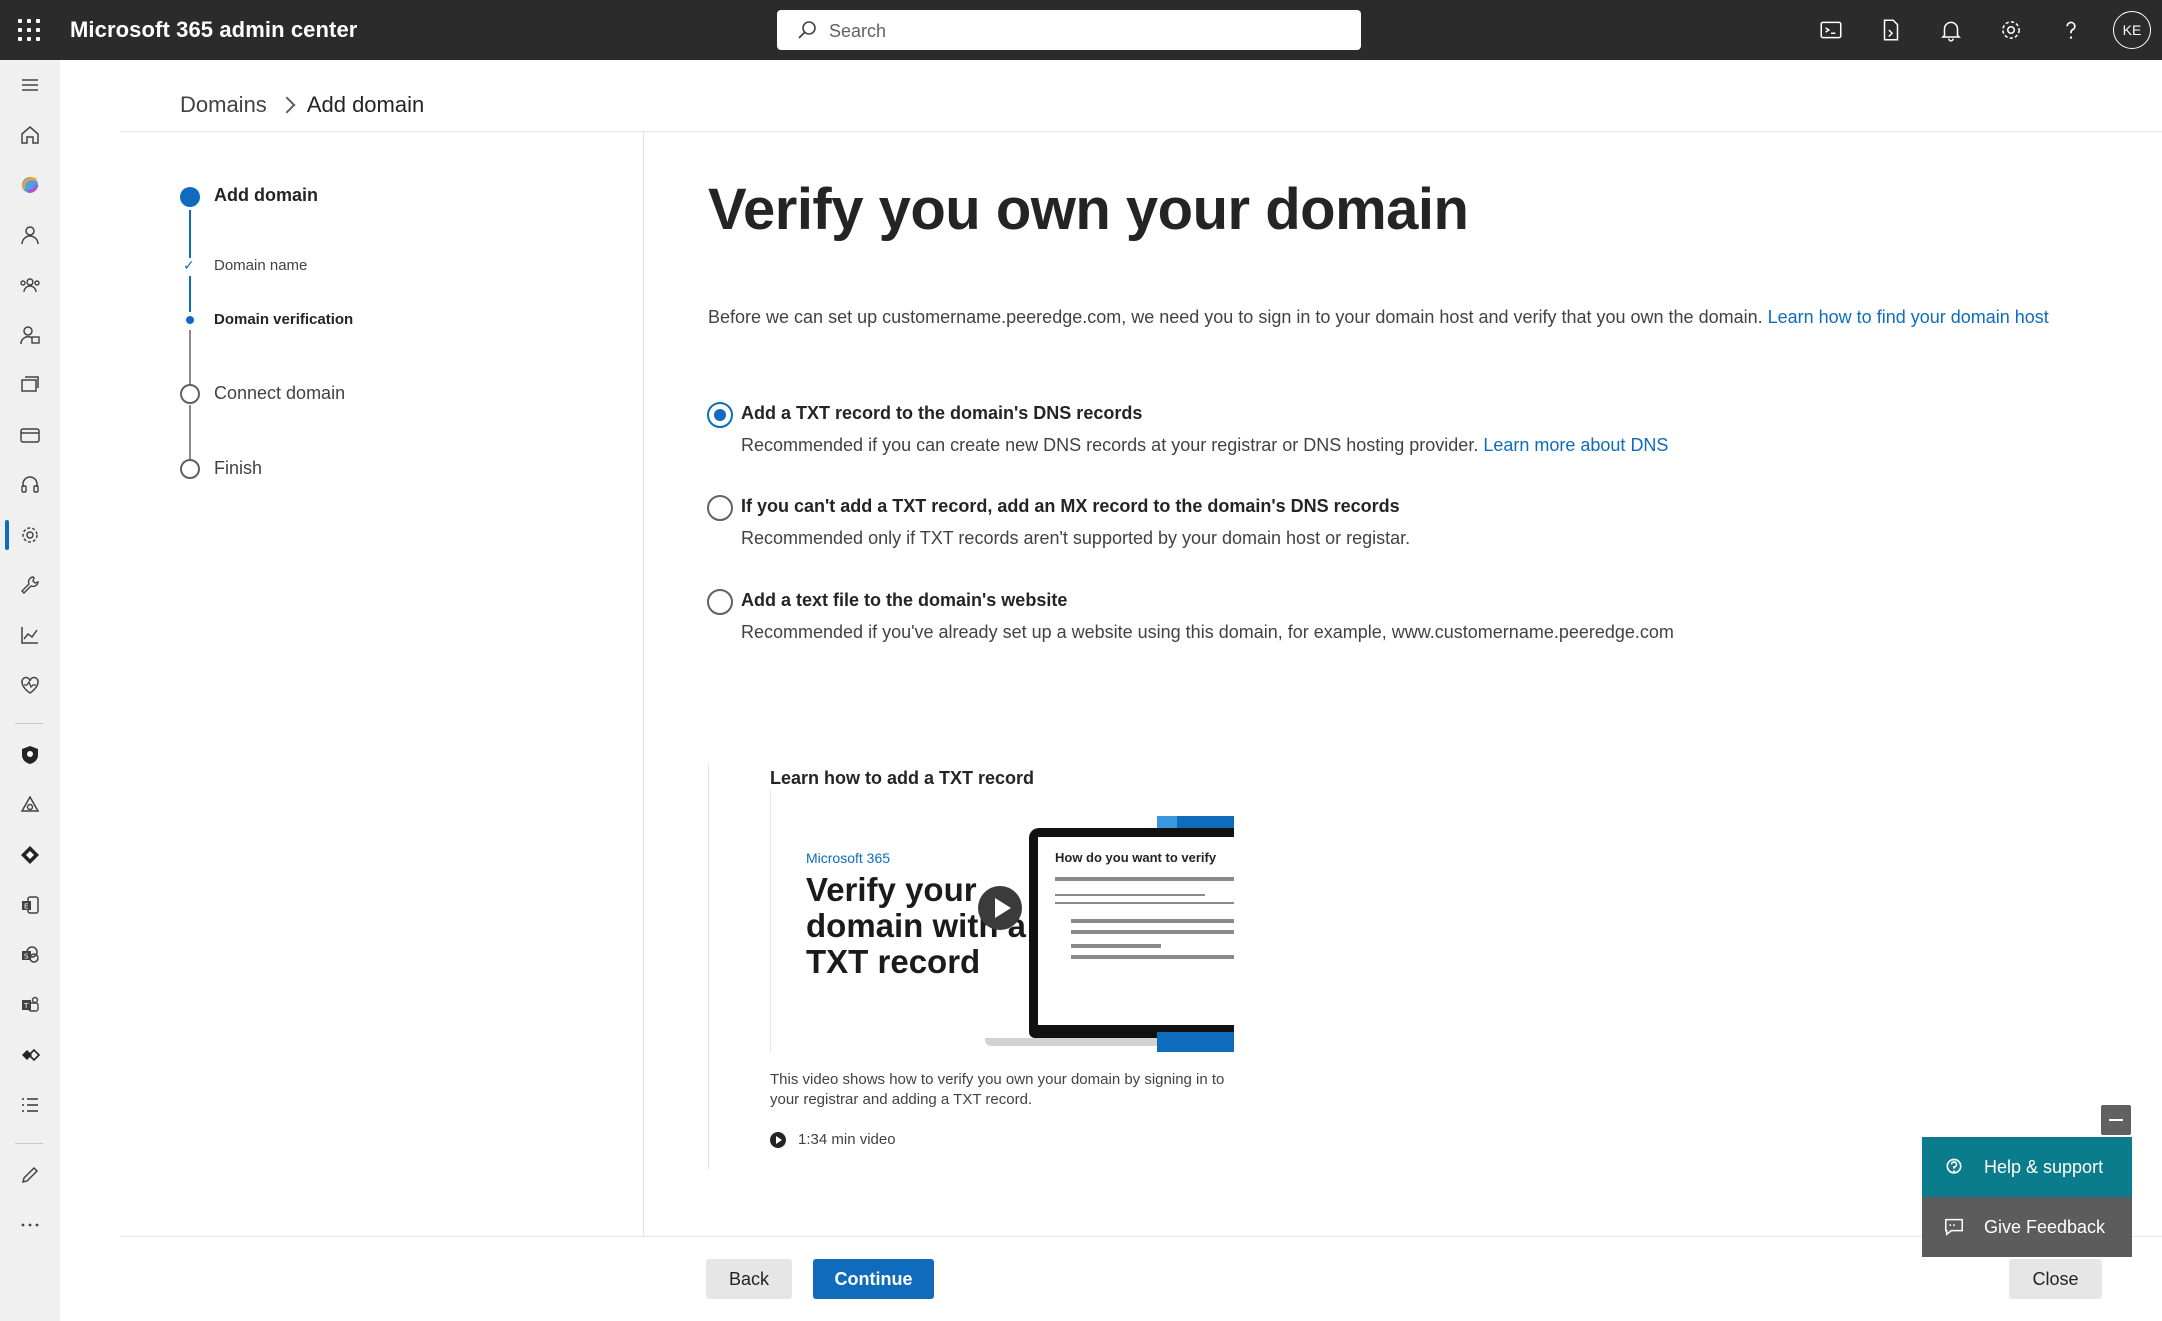 Image resolution: width=2162 pixels, height=1321 pixels. Describe the element at coordinates (223, 105) in the screenshot. I see `breadcrumb-domains-link: Domains` at that location.